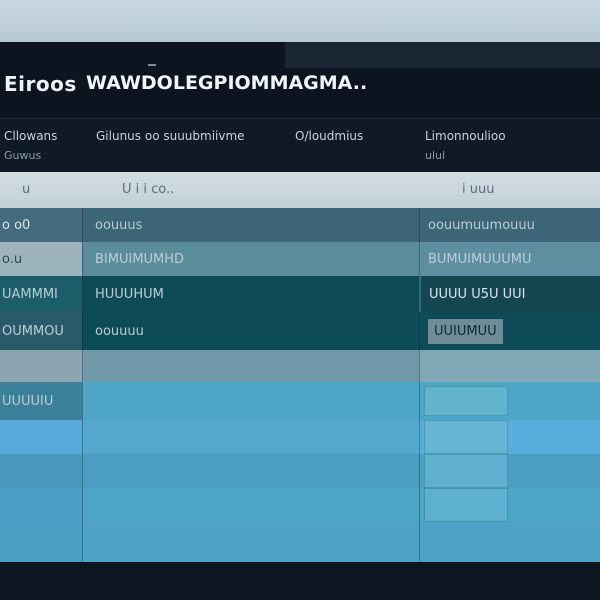 Image resolution: width=600 pixels, height=600 pixels. Describe the element at coordinates (148, 189) in the screenshot. I see `column-header-2: U i i co..` at that location.